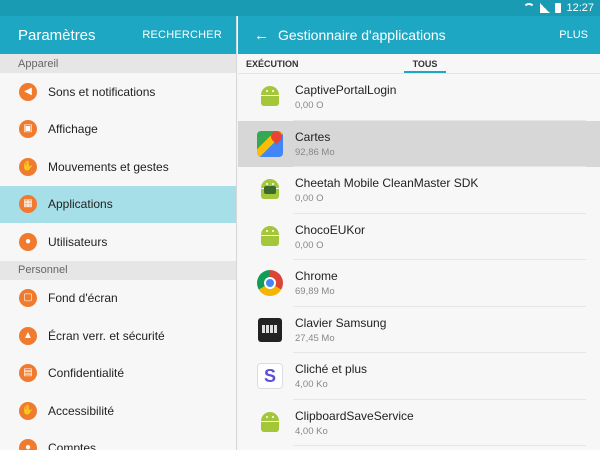  Describe the element at coordinates (354, 415) in the screenshot. I see `app-name: ClipboardSaveService` at that location.